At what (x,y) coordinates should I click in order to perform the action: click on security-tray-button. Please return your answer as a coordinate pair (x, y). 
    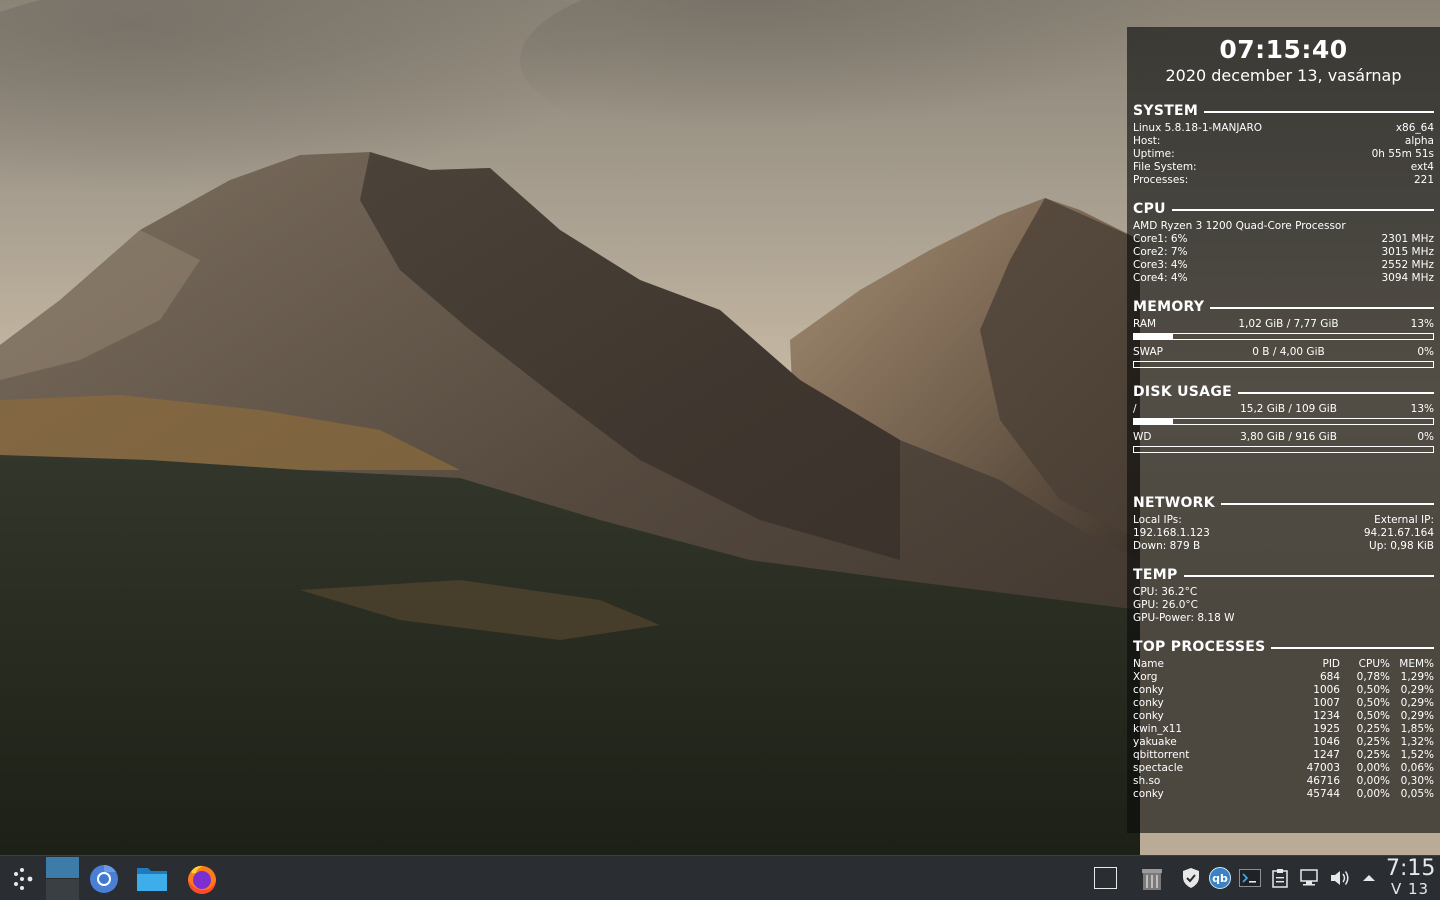
    Looking at the image, I should click on (1191, 878).